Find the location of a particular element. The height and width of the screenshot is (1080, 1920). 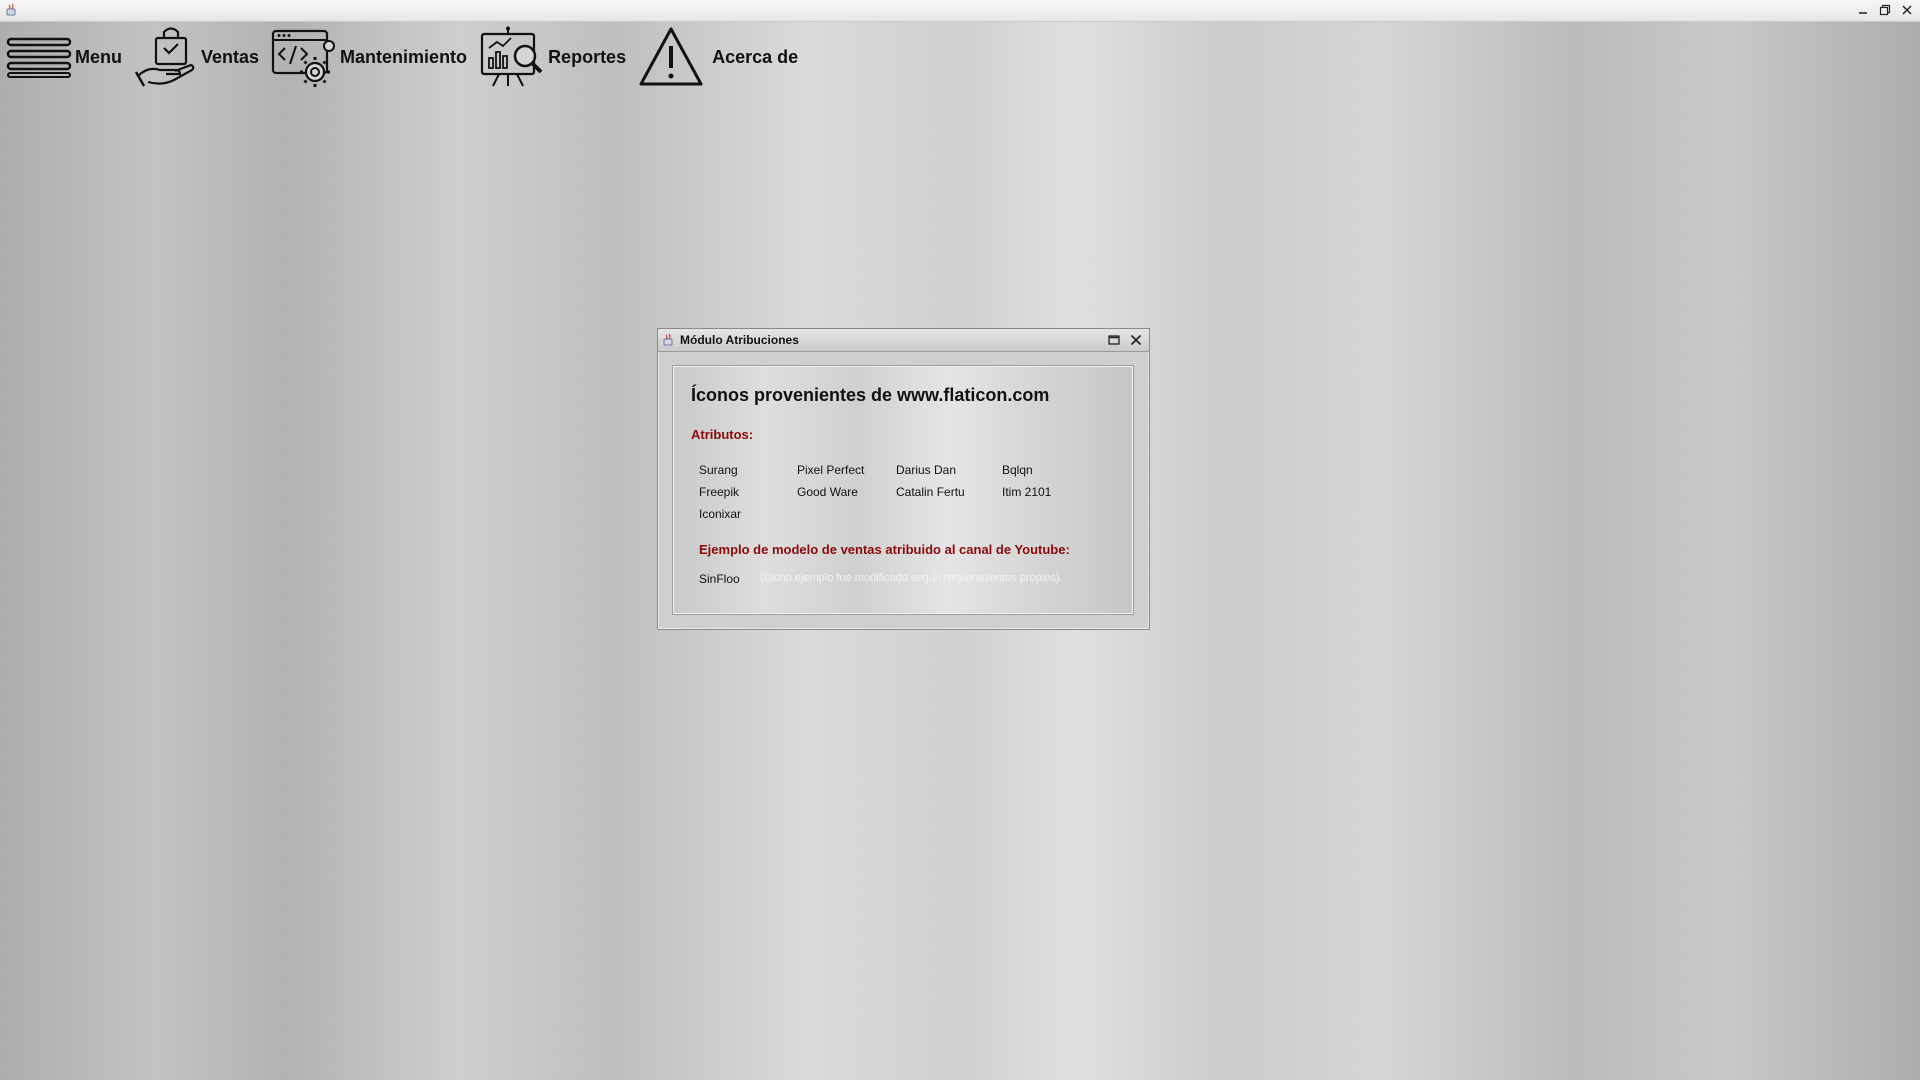

author-name: Bqlqn is located at coordinates (1017, 470).